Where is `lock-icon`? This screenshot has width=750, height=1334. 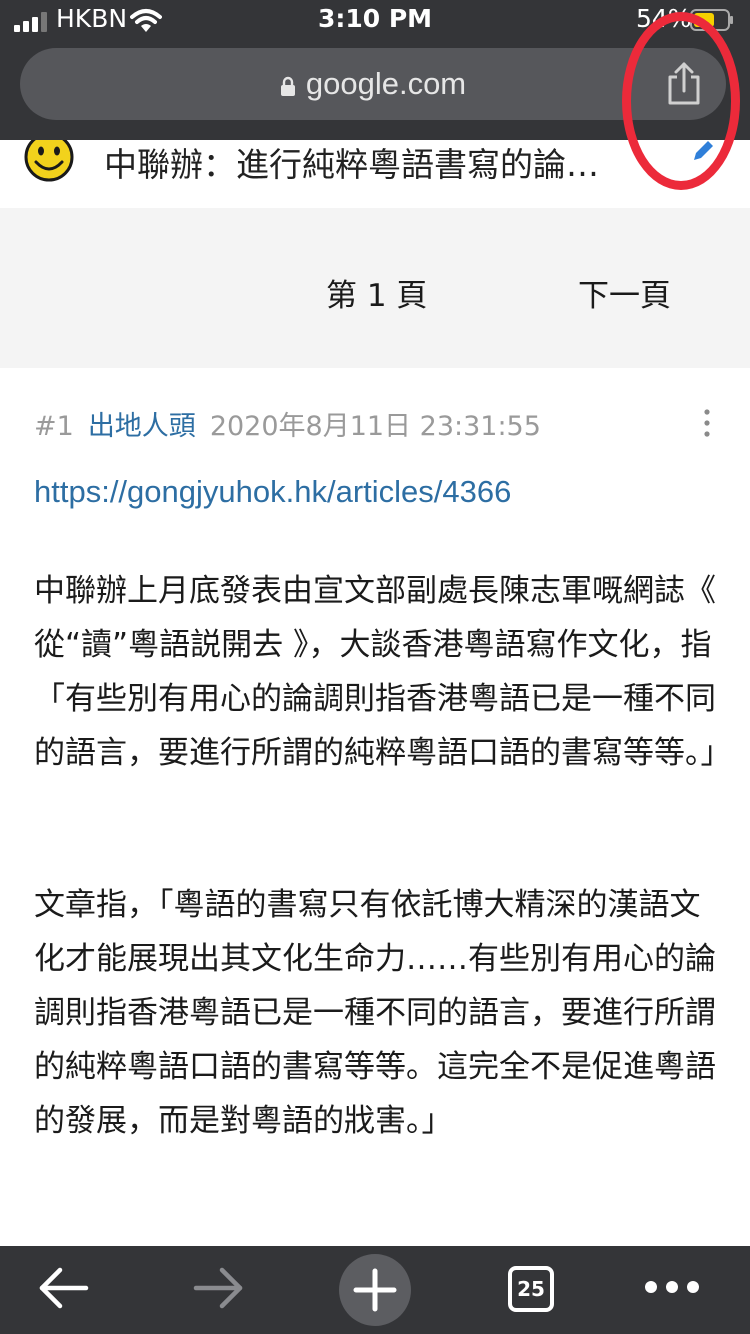
lock-icon is located at coordinates (287, 86).